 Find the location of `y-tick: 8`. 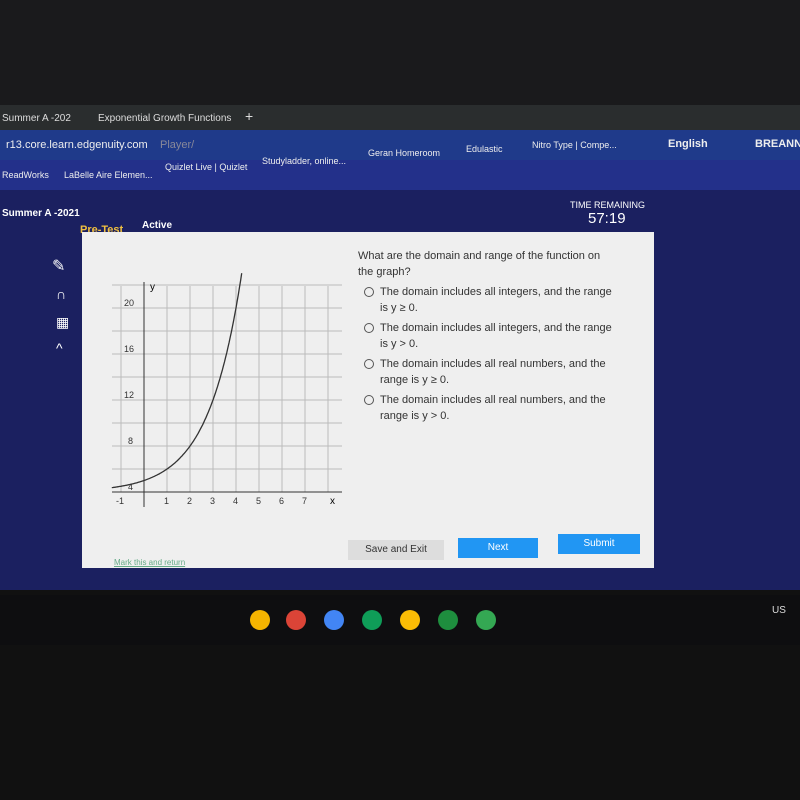

y-tick: 8 is located at coordinates (130, 441).